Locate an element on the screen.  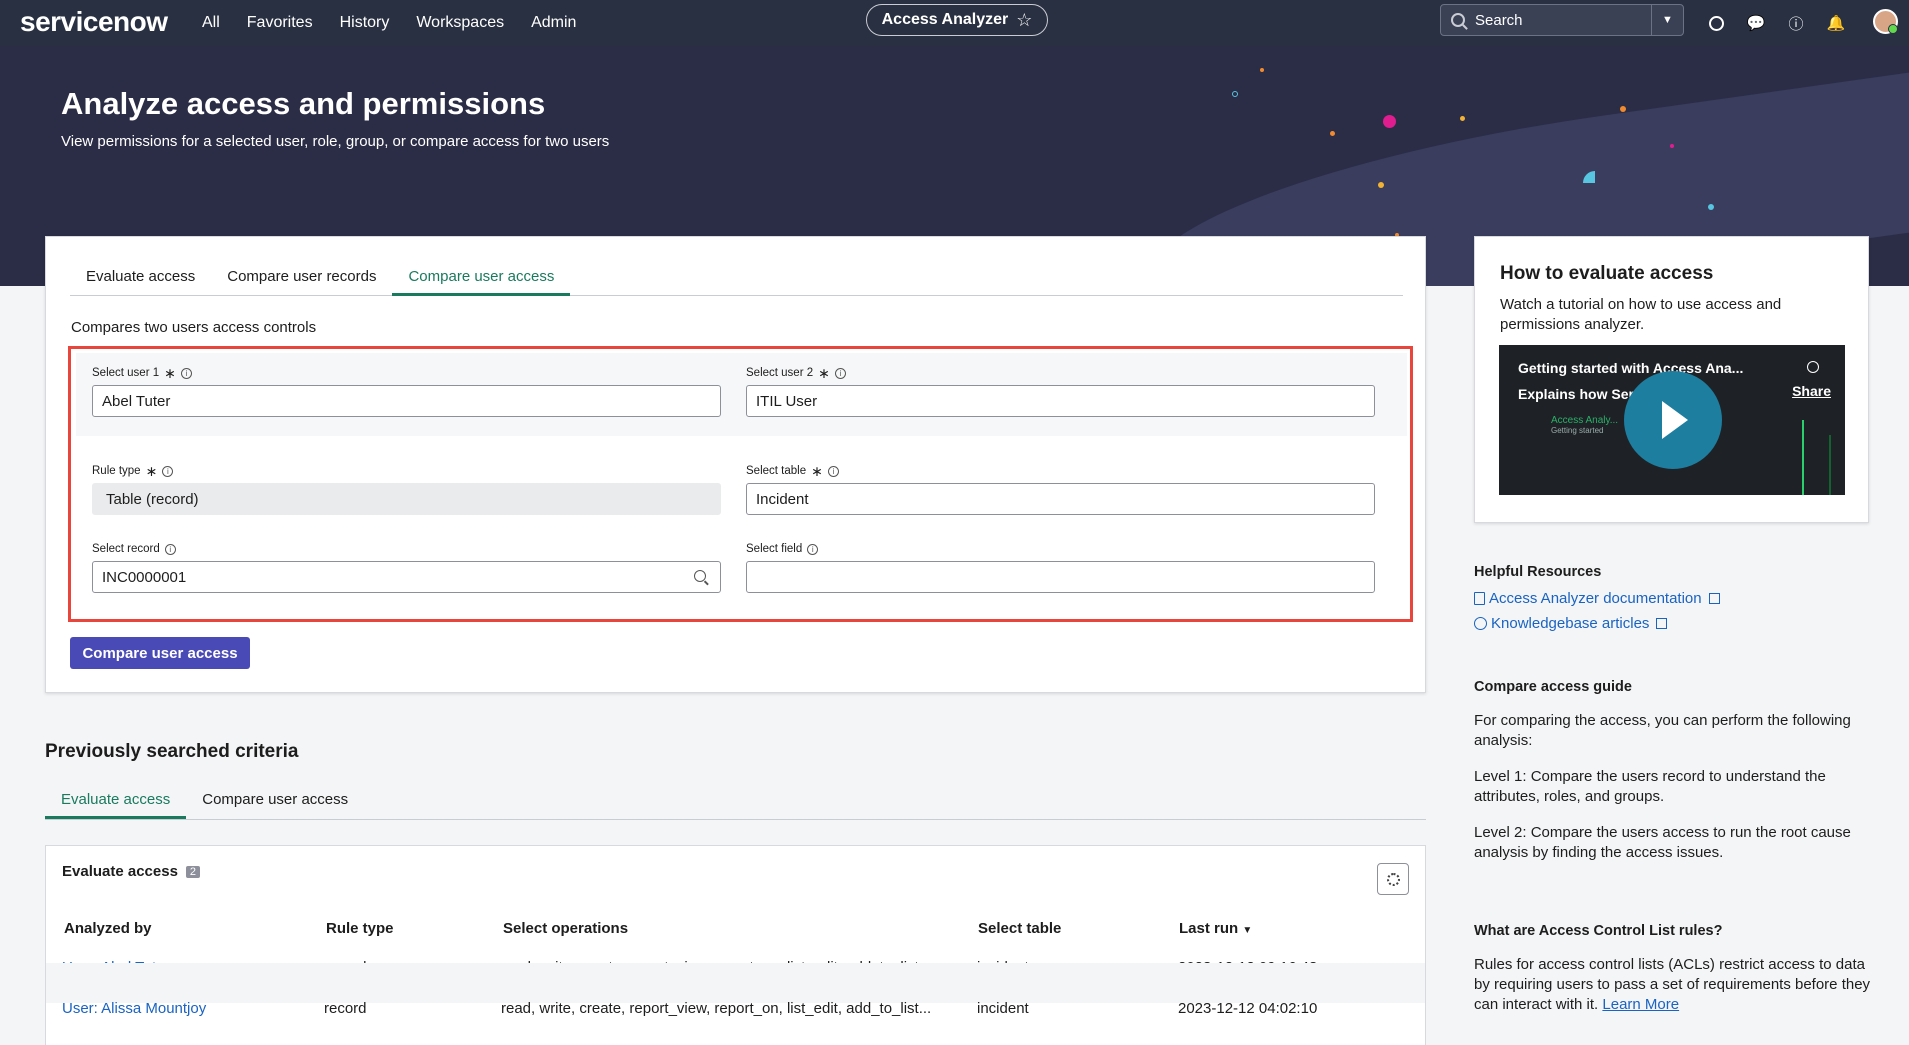
select-user2-label: Select user 2 is located at coordinates (780, 373).